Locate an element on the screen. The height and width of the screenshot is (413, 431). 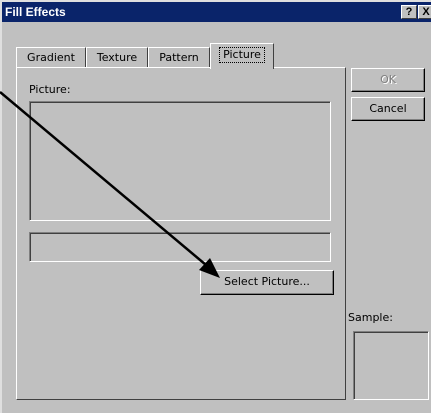
tab-picture-label: Picture is located at coordinates (242, 55).